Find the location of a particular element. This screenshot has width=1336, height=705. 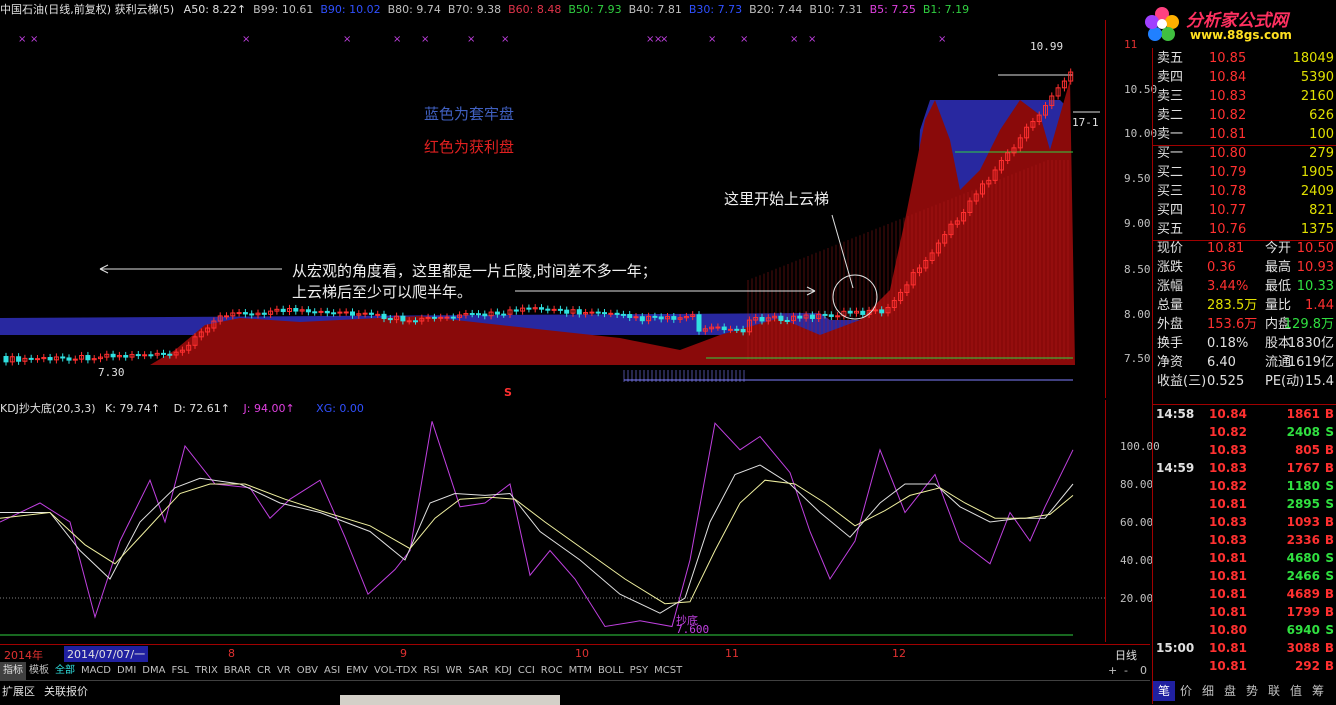

indicator-tab-roc: ROC is located at coordinates (552, 671).